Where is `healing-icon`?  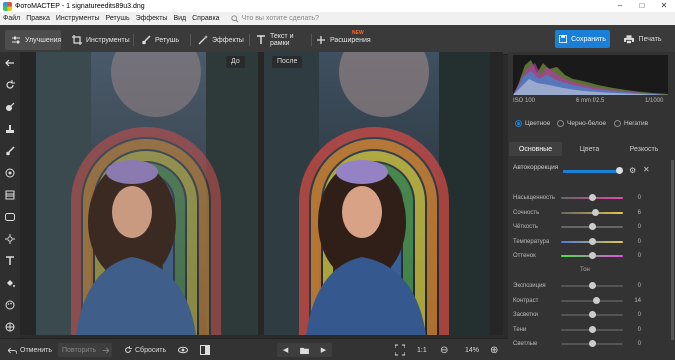
healing-icon is located at coordinates (10, 107).